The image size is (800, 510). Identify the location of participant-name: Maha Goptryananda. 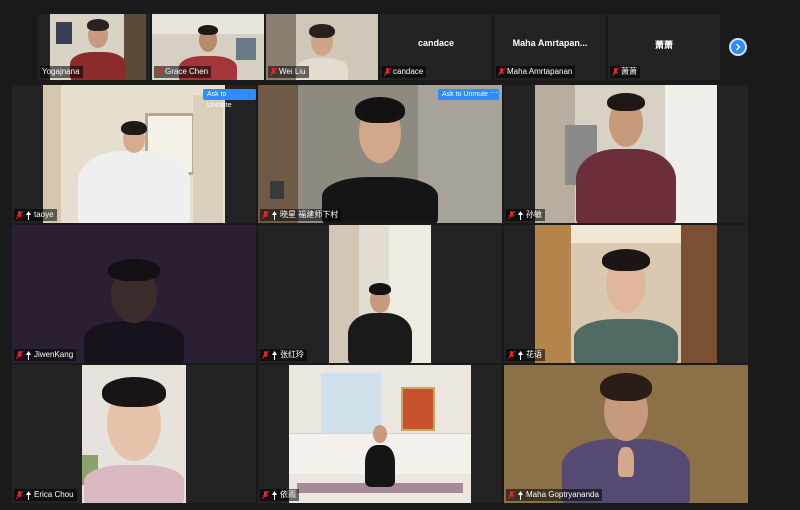
(562, 494).